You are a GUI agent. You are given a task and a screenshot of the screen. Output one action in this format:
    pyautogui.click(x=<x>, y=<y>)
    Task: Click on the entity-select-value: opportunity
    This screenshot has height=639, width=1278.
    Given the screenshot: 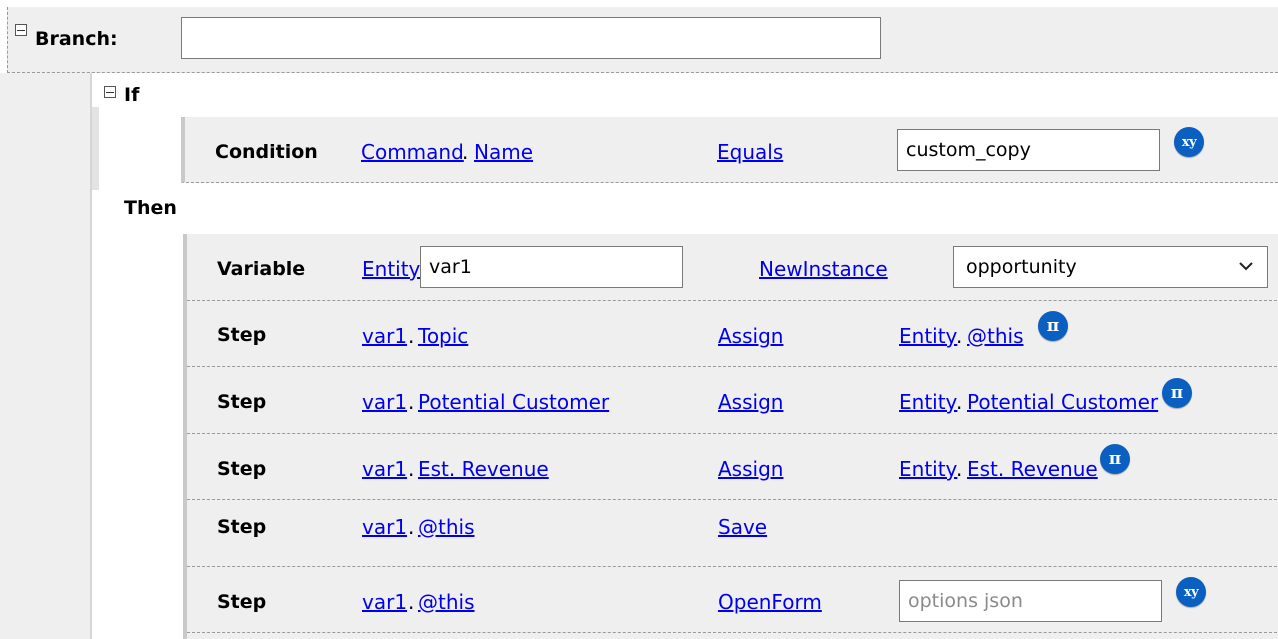 What is the action you would take?
    pyautogui.click(x=1021, y=267)
    